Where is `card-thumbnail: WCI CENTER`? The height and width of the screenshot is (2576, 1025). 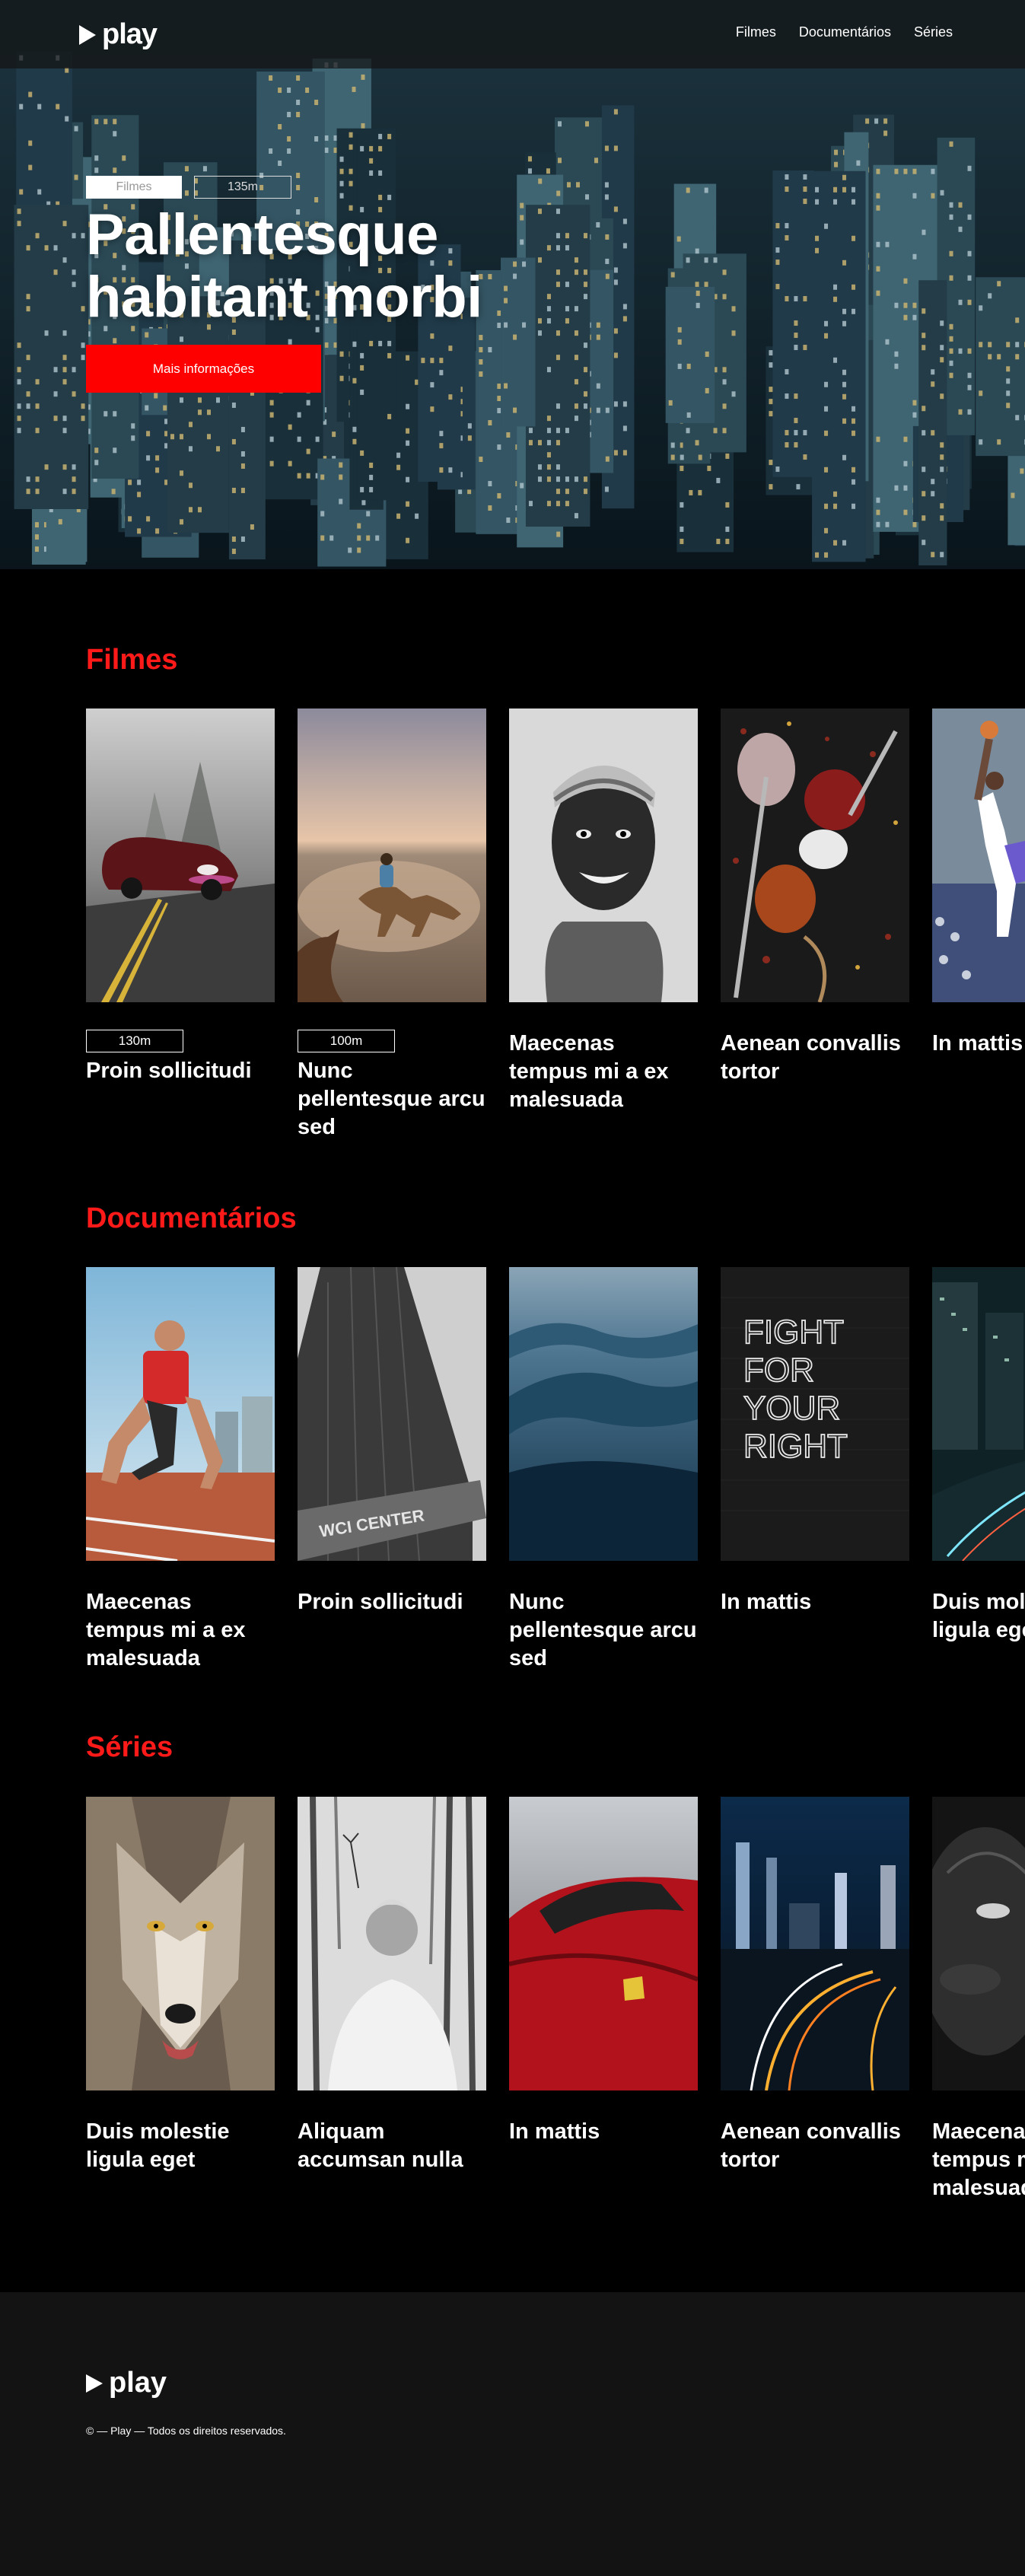
card-thumbnail: WCI CENTER is located at coordinates (392, 1414).